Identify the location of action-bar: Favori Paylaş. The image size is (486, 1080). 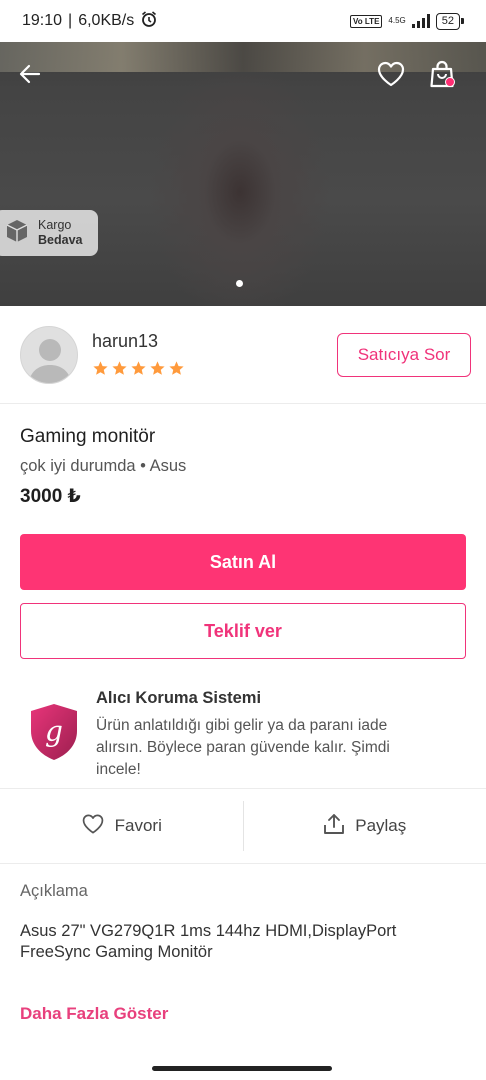
(243, 826).